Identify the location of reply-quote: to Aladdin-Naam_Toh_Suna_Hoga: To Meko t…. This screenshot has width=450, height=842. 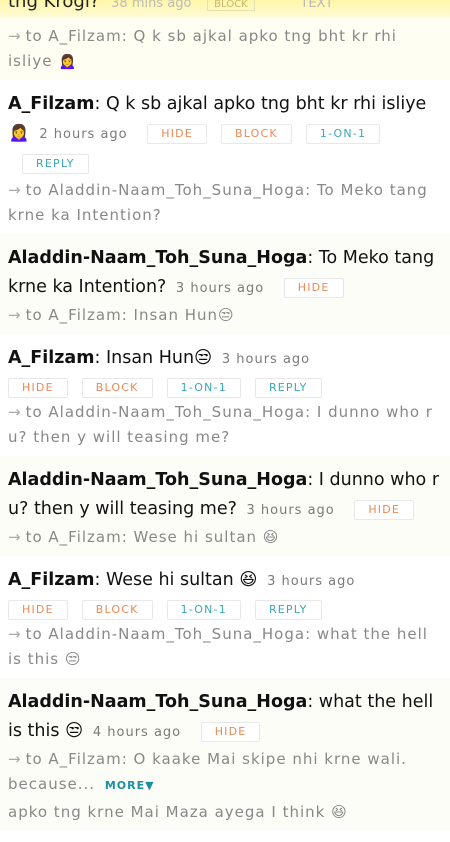
(218, 202).